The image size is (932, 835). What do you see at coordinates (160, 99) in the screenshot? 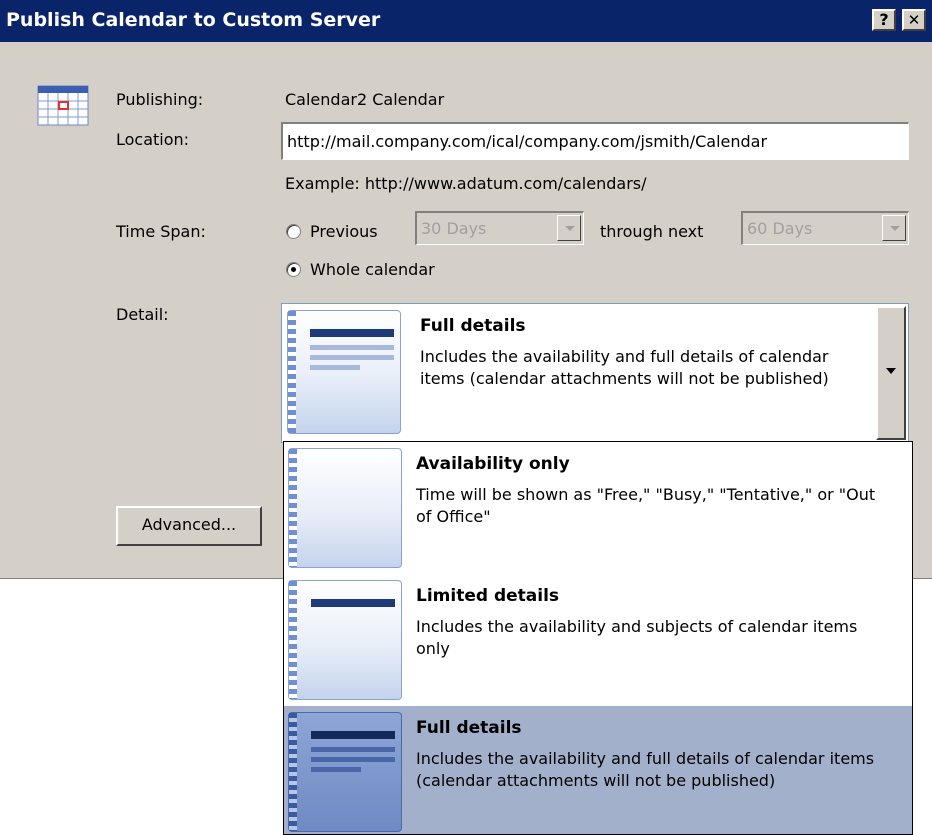
I see `publishing-label: Publishing:` at bounding box center [160, 99].